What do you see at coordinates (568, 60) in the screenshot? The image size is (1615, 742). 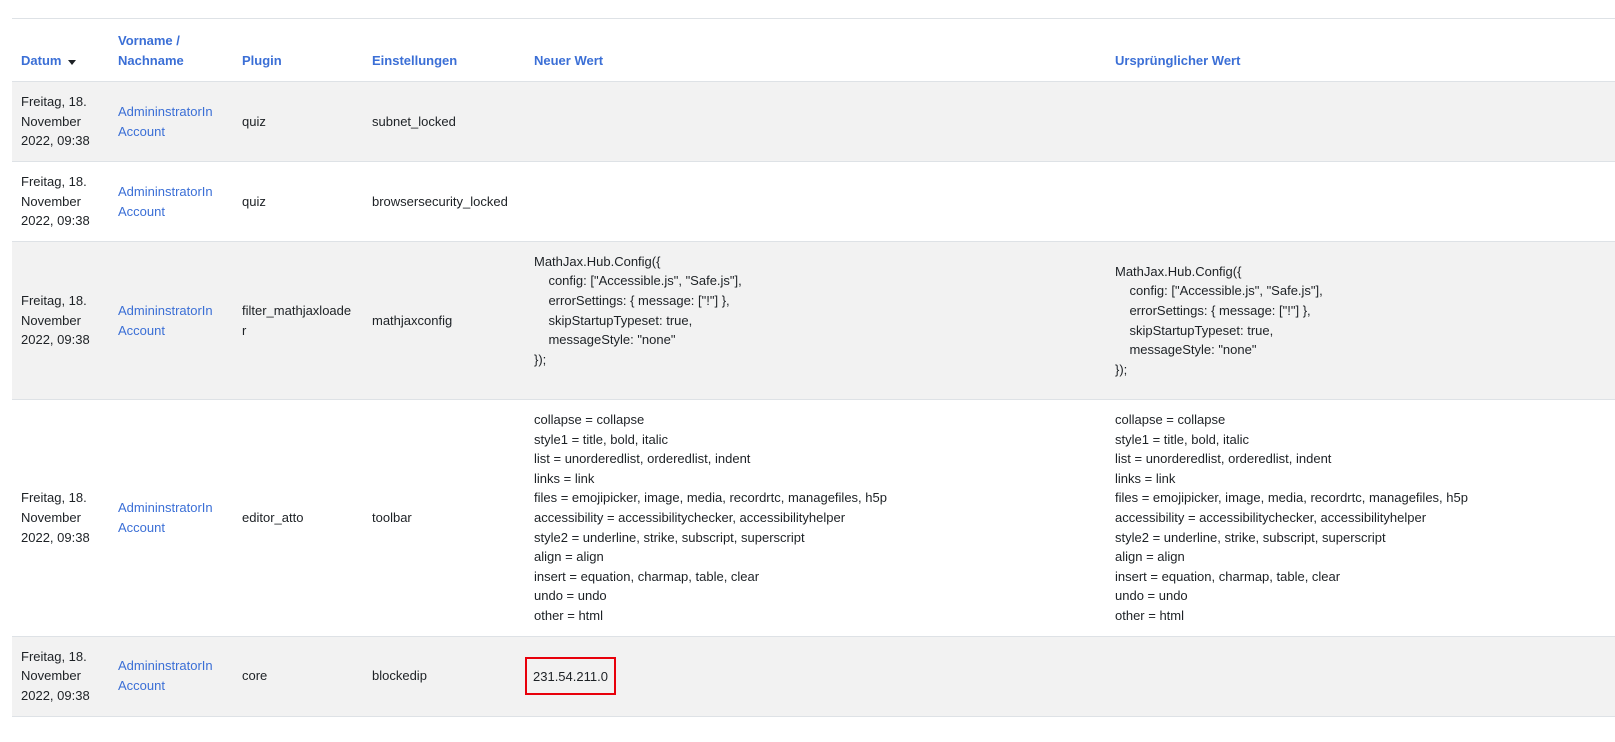 I see `sort-new-value-link: Neuer Wert` at bounding box center [568, 60].